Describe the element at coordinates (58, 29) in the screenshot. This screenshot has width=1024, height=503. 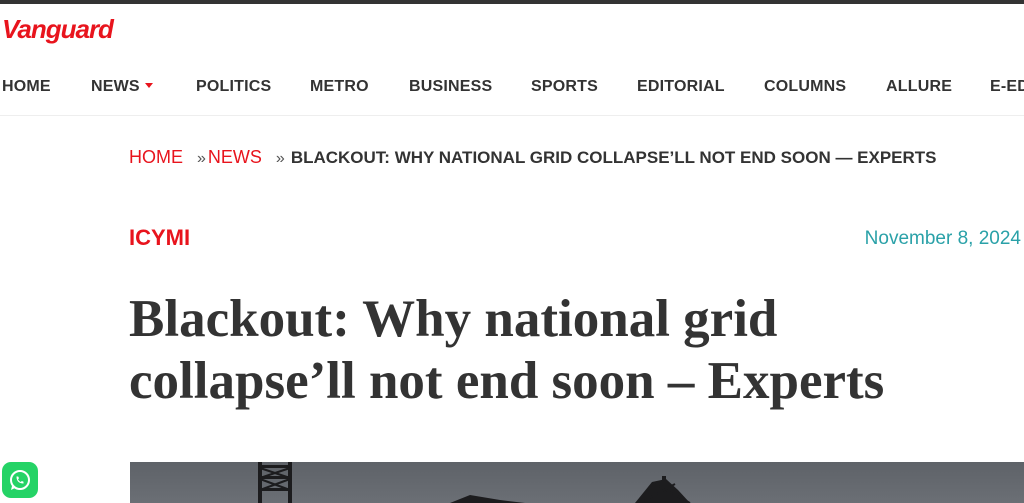
I see `site-logo: Vanguard` at that location.